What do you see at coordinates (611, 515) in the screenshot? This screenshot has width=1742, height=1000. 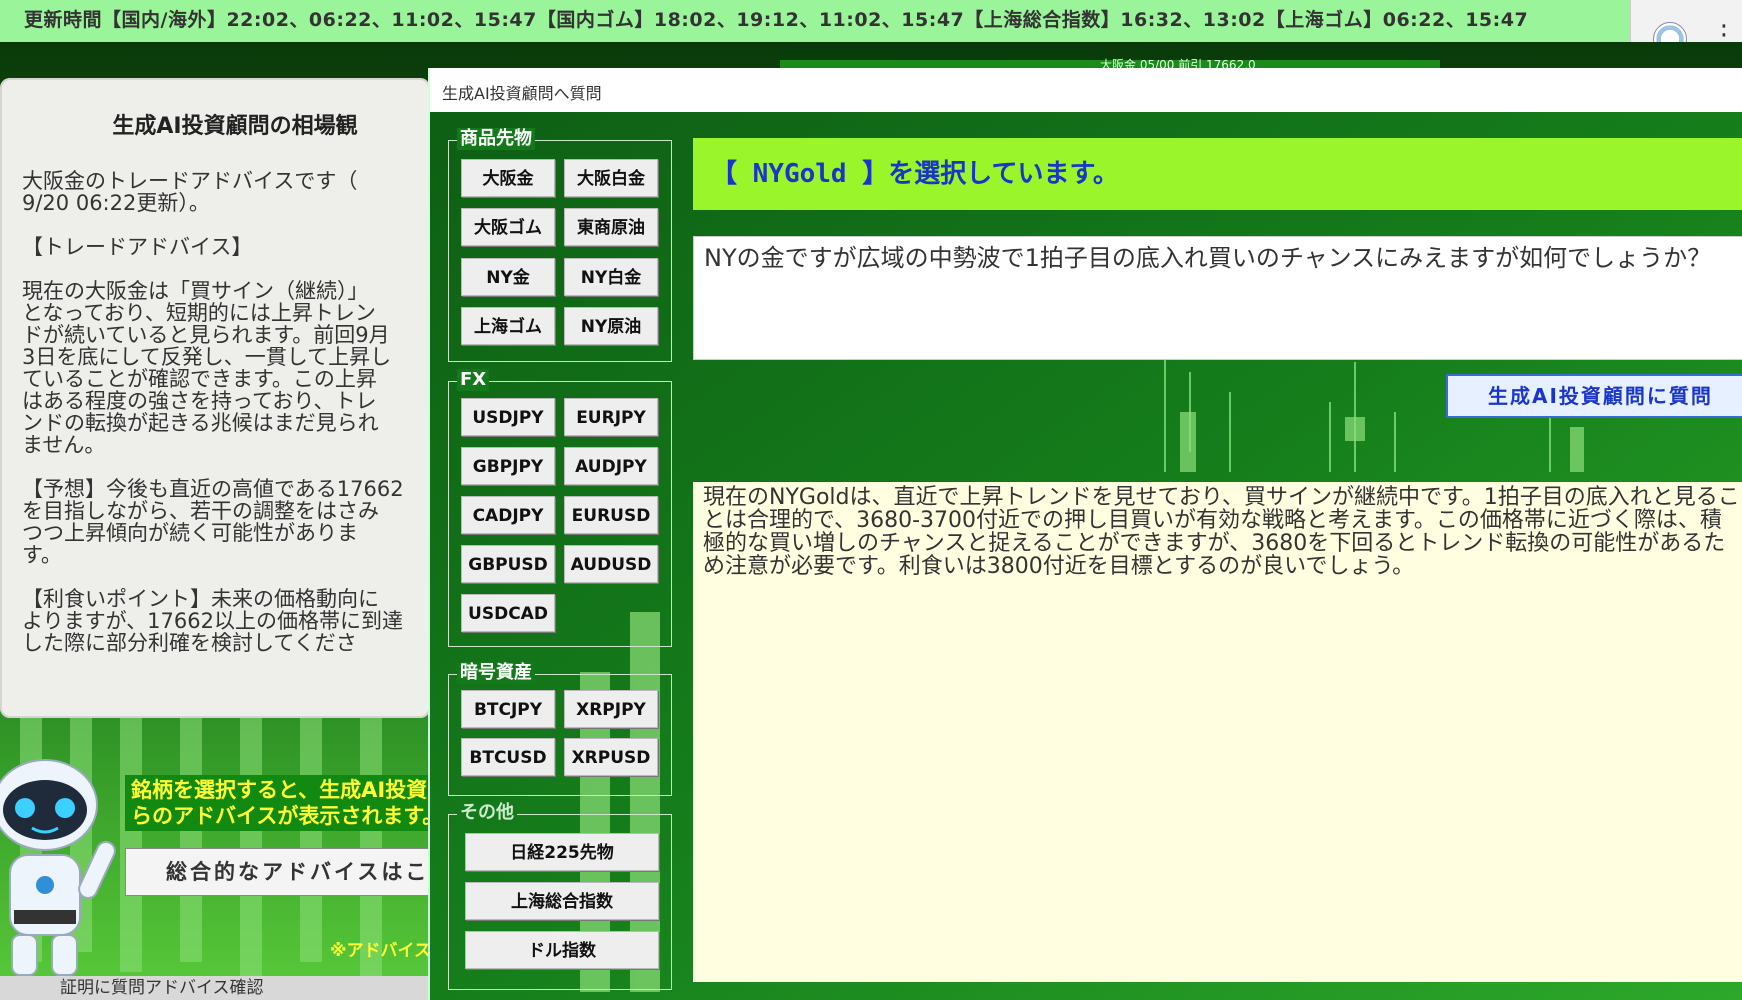 I see `symbol-button-eurusd: EURUSD` at bounding box center [611, 515].